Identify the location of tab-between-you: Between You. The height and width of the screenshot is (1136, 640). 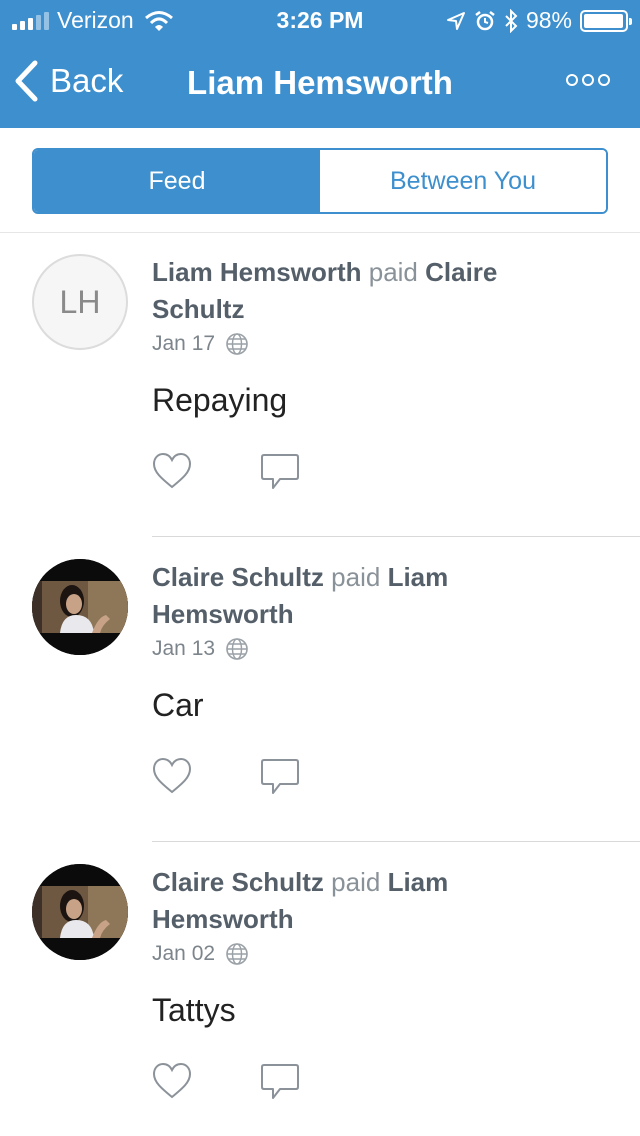
(463, 181).